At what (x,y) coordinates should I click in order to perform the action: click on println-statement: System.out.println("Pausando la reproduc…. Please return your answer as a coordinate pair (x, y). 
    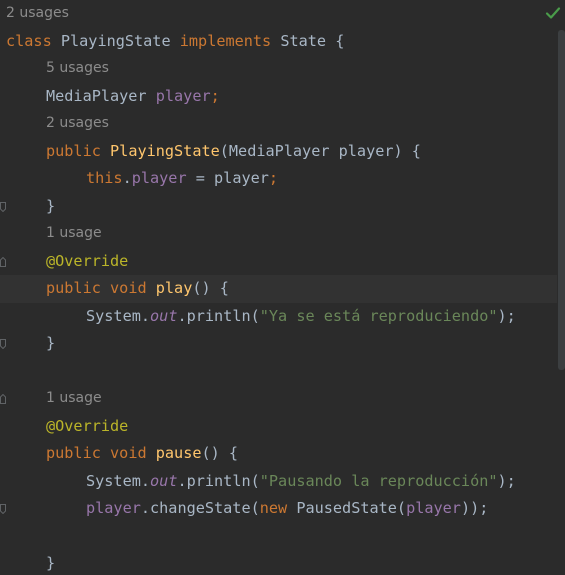
    Looking at the image, I should click on (301, 480).